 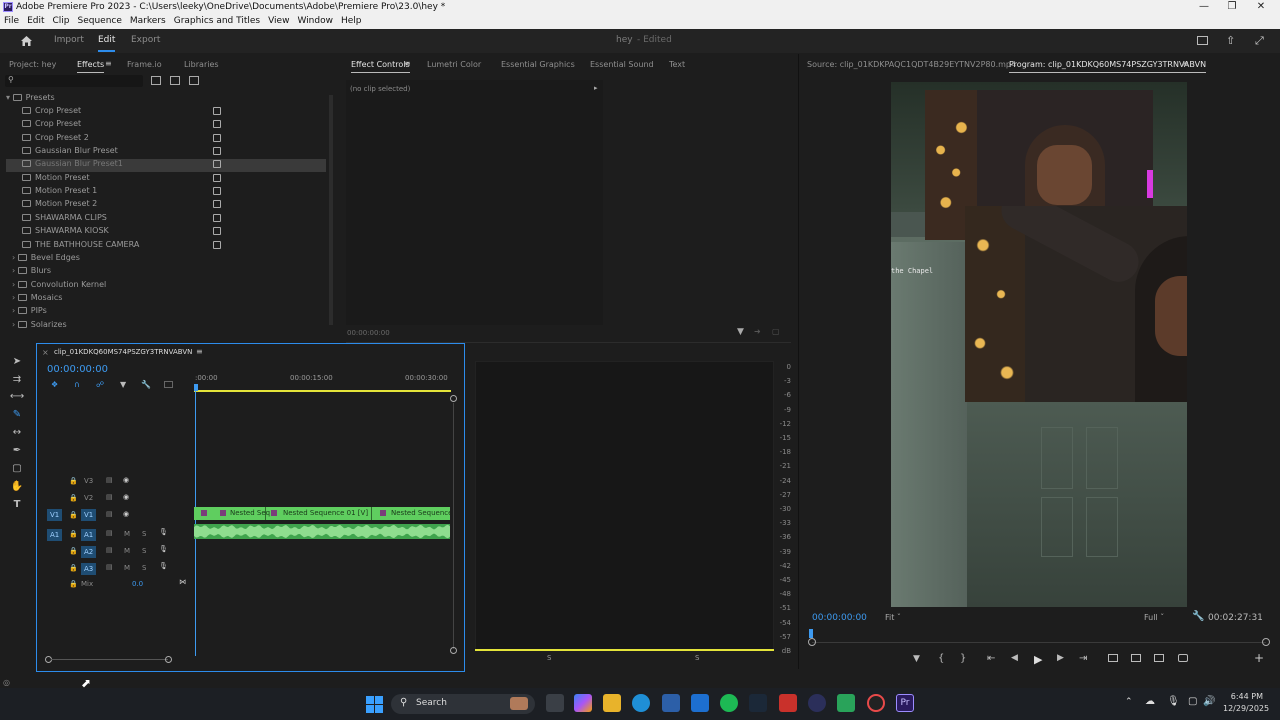 What do you see at coordinates (89, 569) in the screenshot?
I see `track-label-a3: A3` at bounding box center [89, 569].